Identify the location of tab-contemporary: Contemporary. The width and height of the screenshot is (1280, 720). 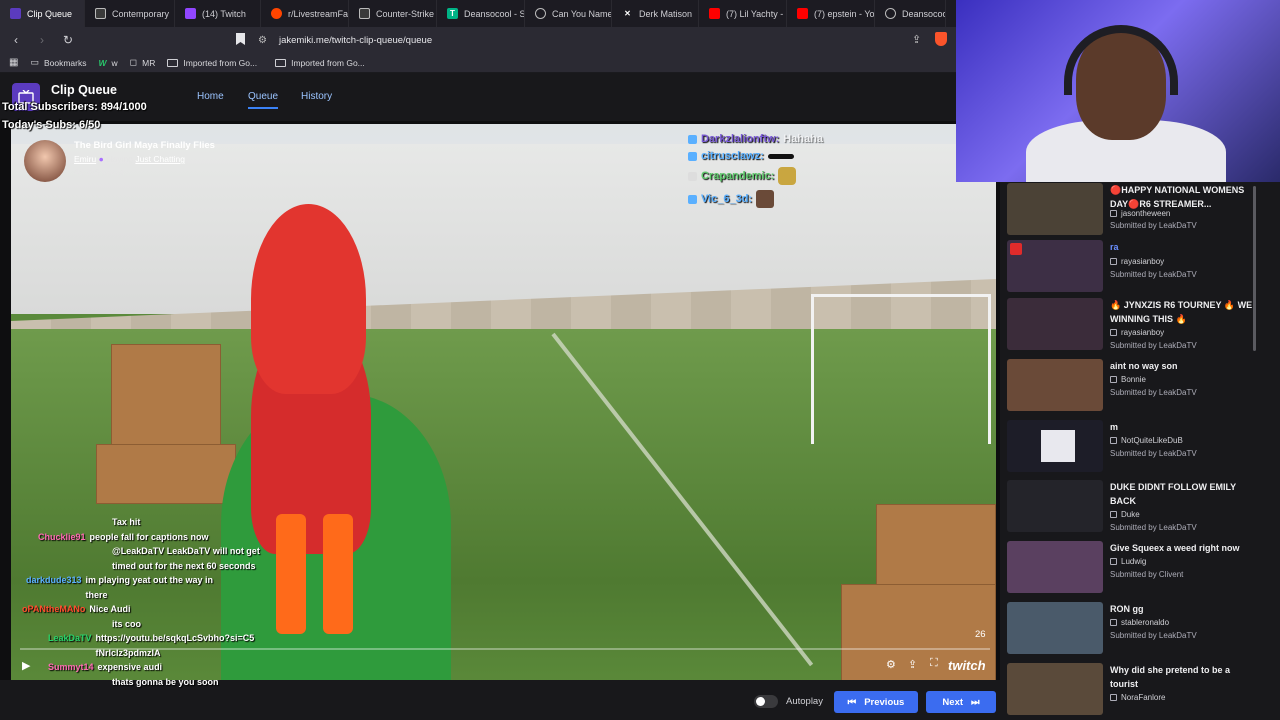
(130, 13).